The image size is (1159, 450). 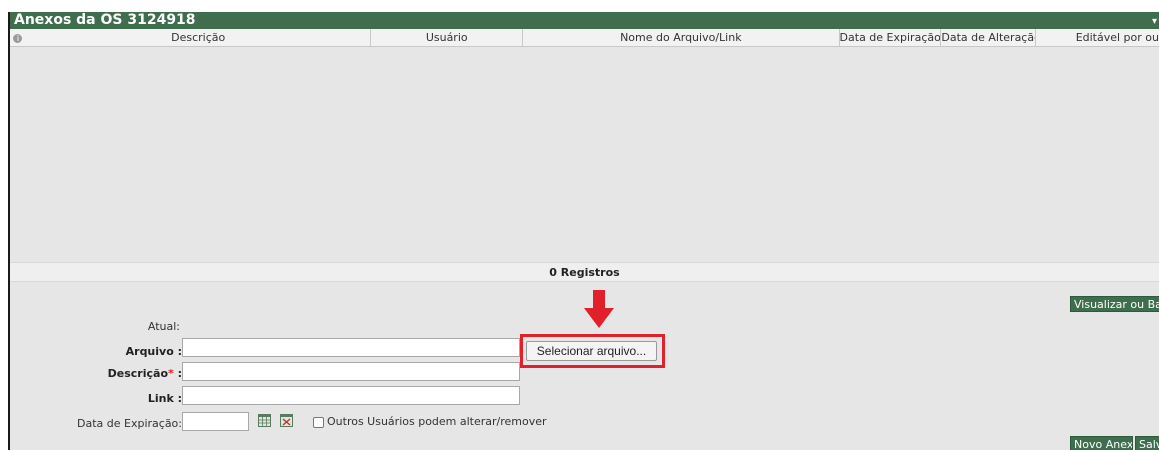 What do you see at coordinates (264, 420) in the screenshot?
I see `calendar-icon` at bounding box center [264, 420].